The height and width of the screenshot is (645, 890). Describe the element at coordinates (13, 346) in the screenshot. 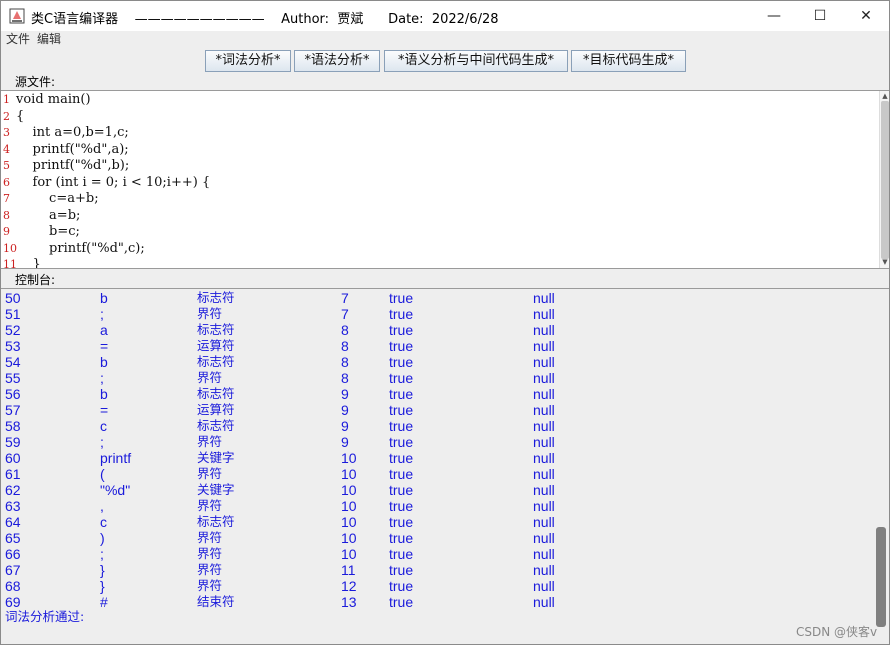

I see `token-index: 53` at that location.